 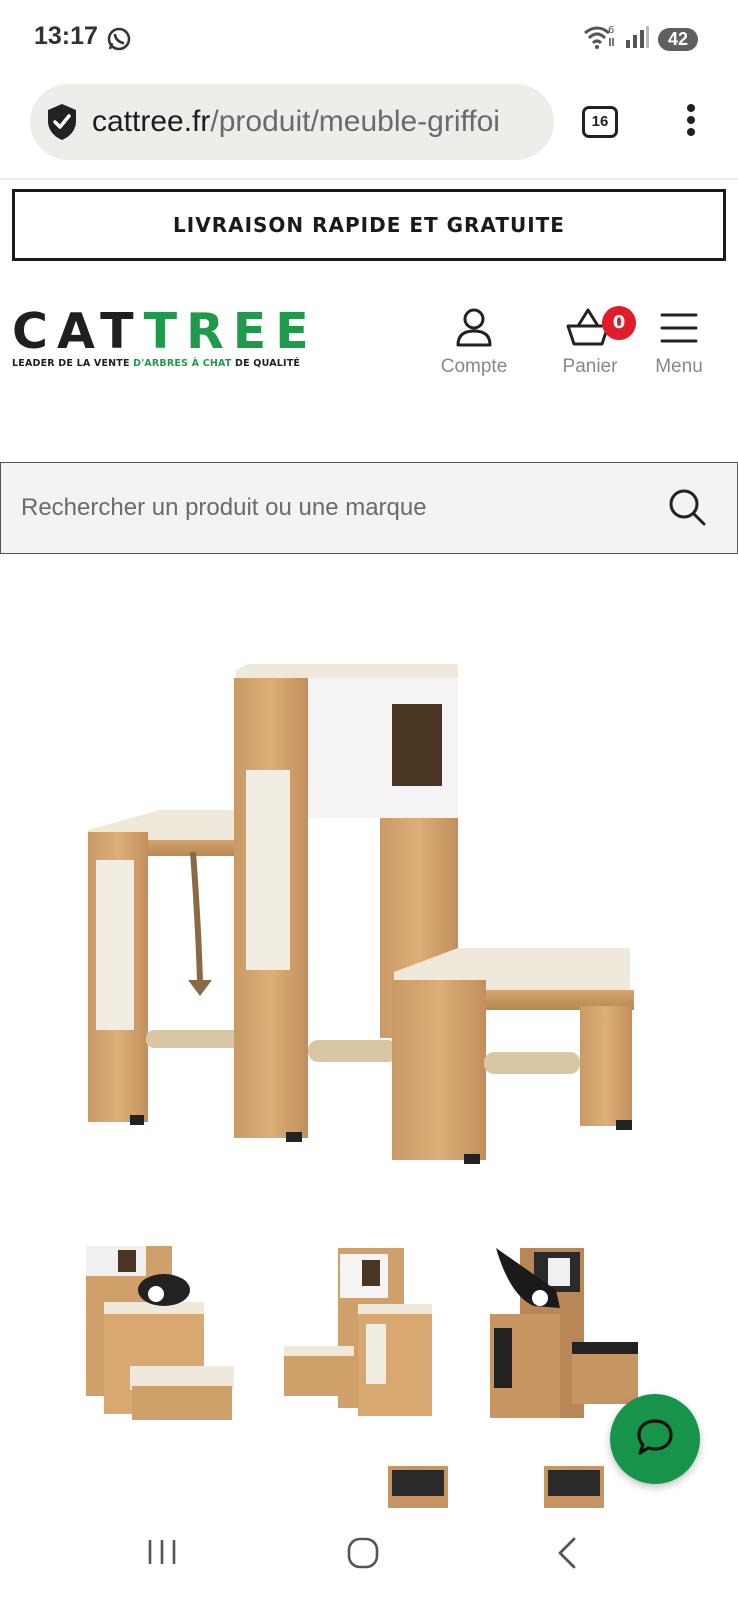 What do you see at coordinates (619, 323) in the screenshot?
I see `cart-count-badge: 0` at bounding box center [619, 323].